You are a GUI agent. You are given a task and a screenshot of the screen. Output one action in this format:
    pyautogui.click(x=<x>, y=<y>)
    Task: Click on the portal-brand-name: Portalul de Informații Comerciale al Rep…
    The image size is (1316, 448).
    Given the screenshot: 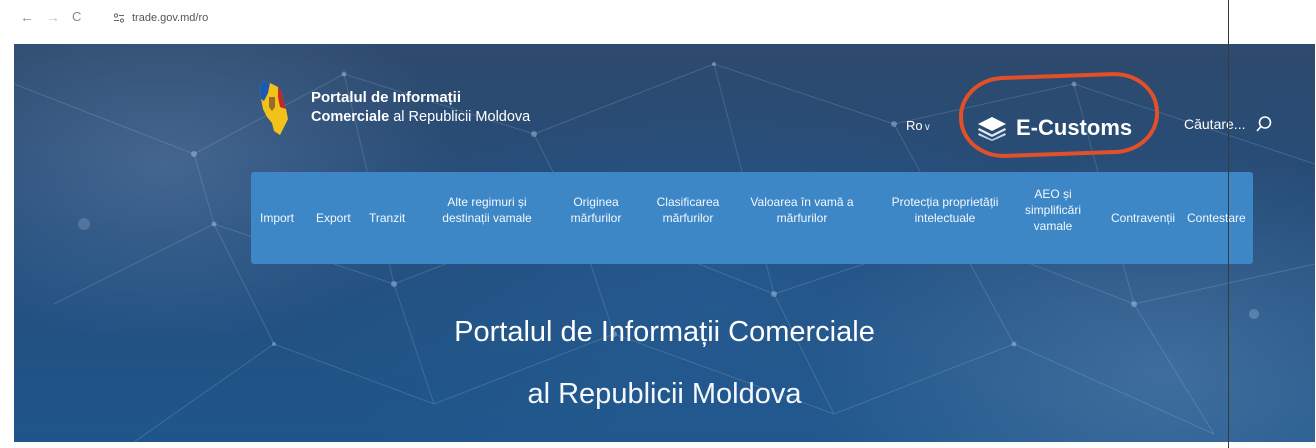 What is the action you would take?
    pyautogui.click(x=420, y=107)
    